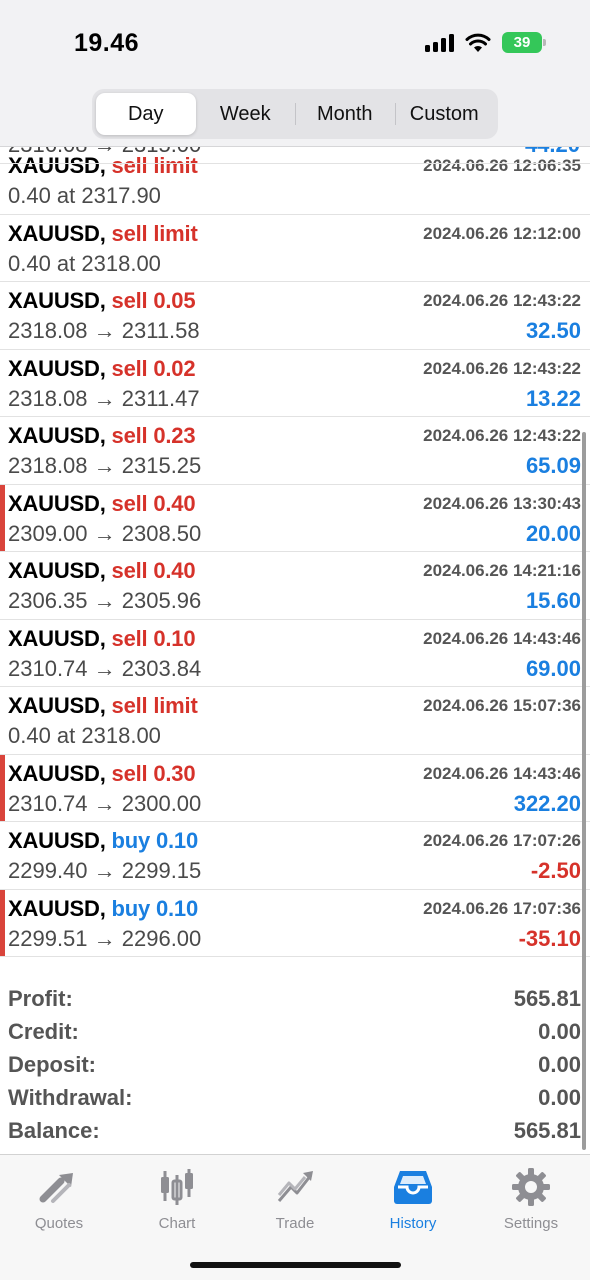 Image resolution: width=590 pixels, height=1280 pixels. I want to click on trade-profit: -35.10, so click(549, 938).